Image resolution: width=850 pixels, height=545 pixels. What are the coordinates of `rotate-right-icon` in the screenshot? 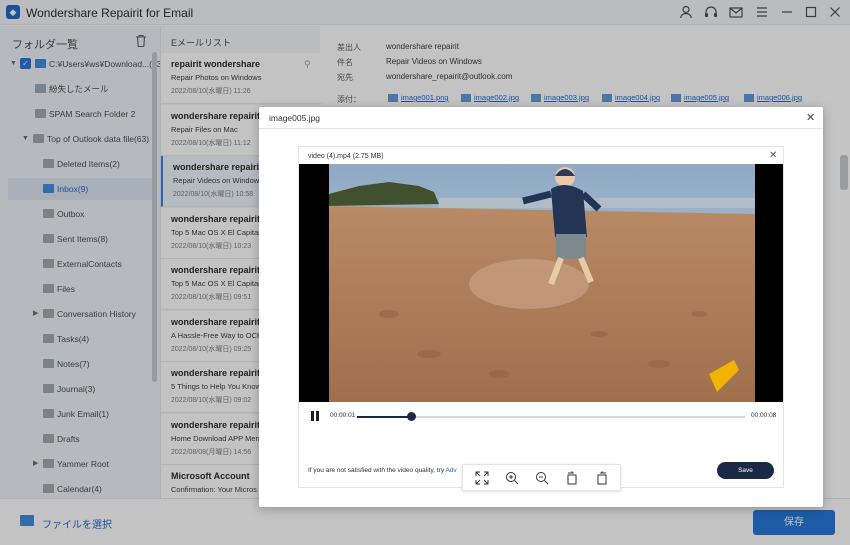 It's located at (602, 478).